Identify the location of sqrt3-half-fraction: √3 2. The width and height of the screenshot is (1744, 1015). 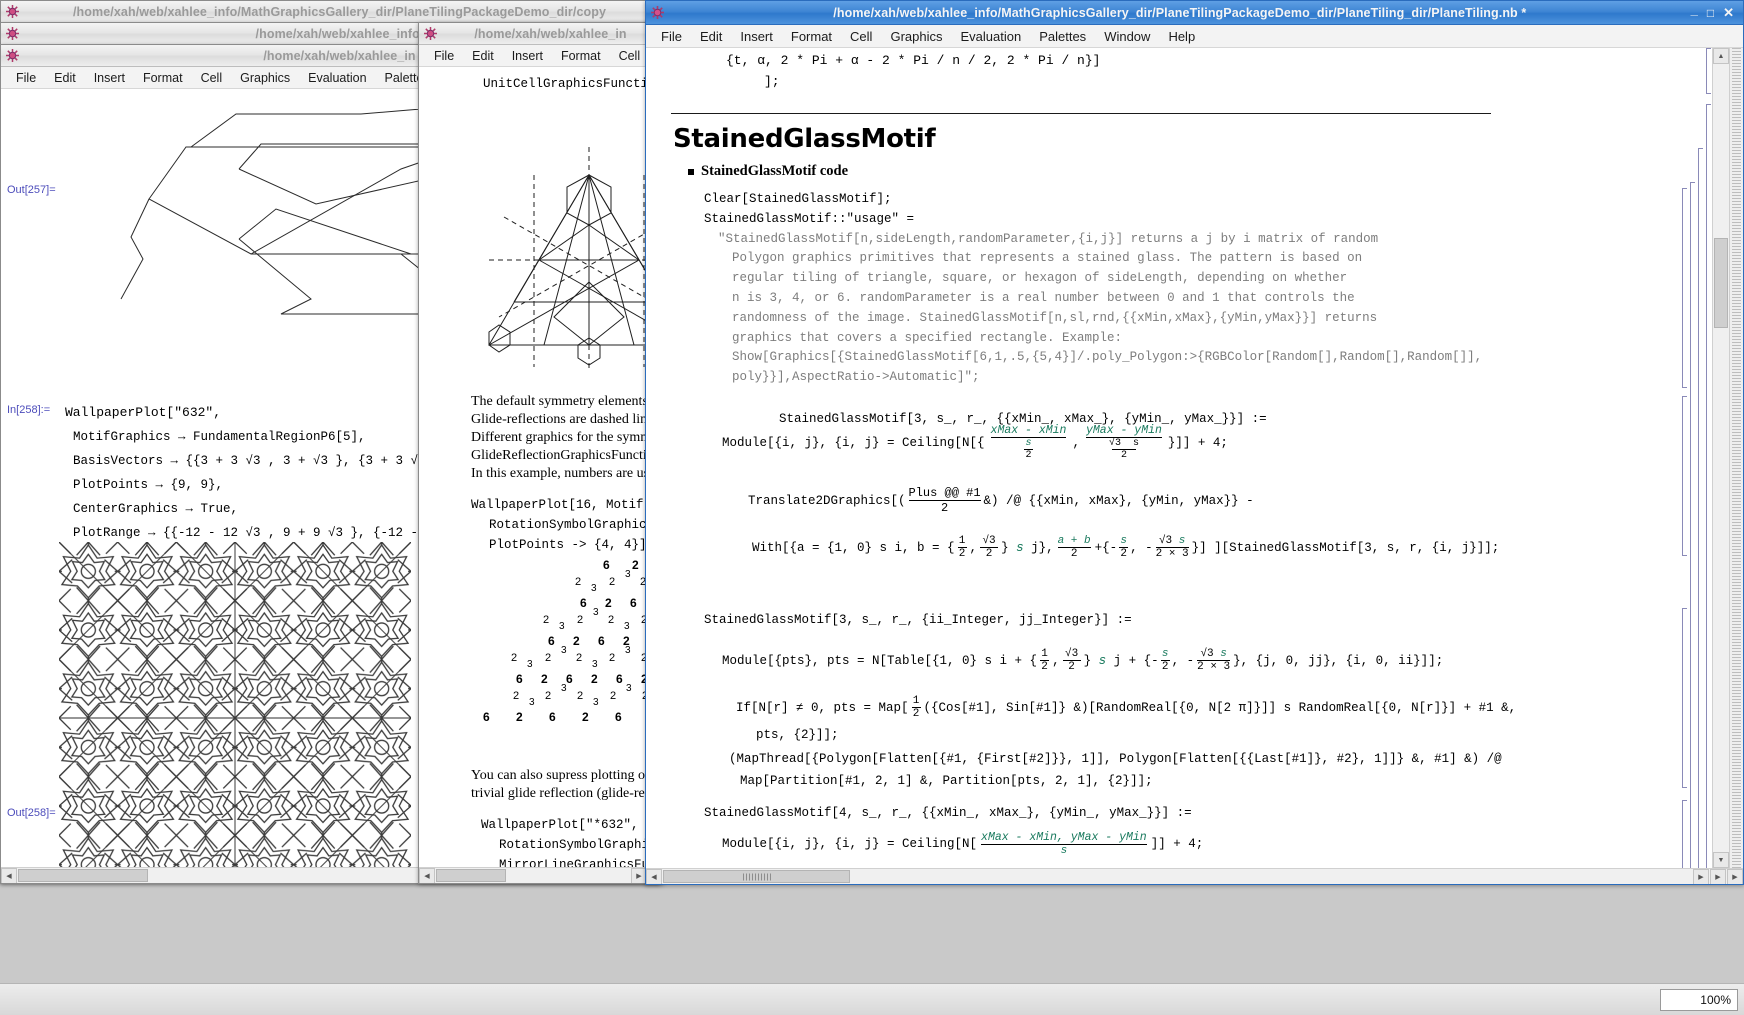
(989, 547).